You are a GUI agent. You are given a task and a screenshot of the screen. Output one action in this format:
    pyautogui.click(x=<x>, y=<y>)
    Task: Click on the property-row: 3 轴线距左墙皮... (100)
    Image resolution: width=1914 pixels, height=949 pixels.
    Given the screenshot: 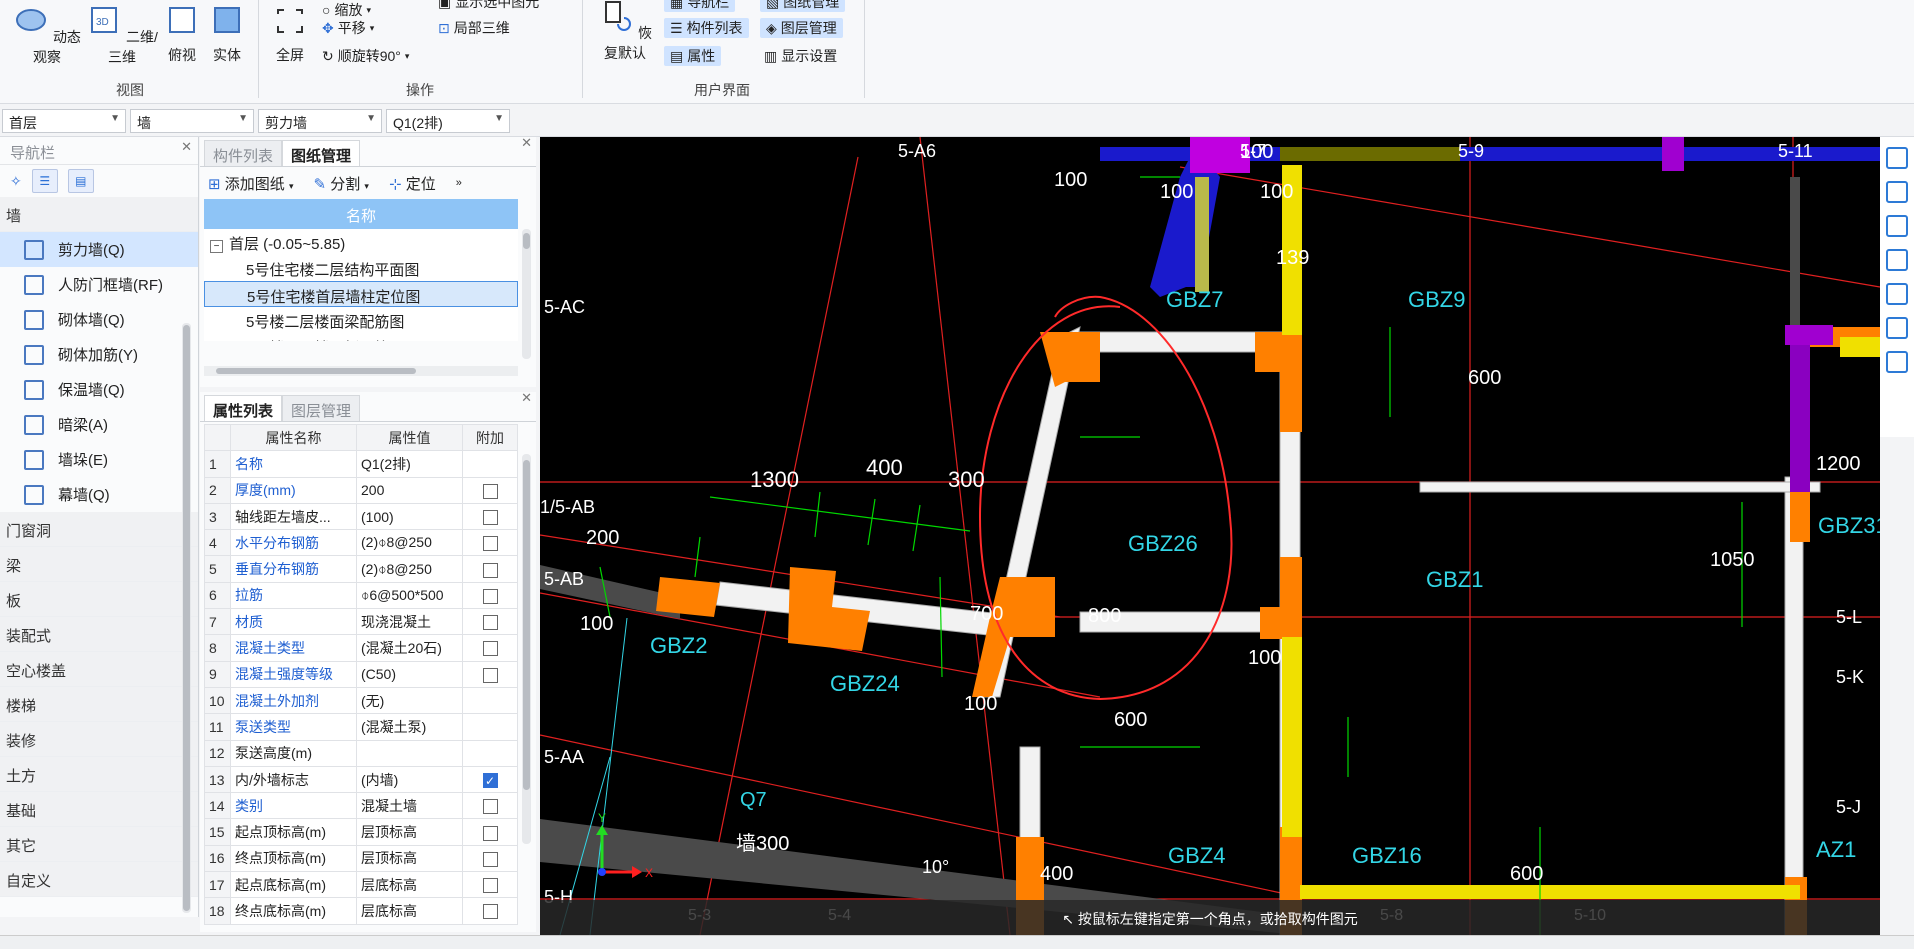 What is the action you would take?
    pyautogui.click(x=361, y=516)
    